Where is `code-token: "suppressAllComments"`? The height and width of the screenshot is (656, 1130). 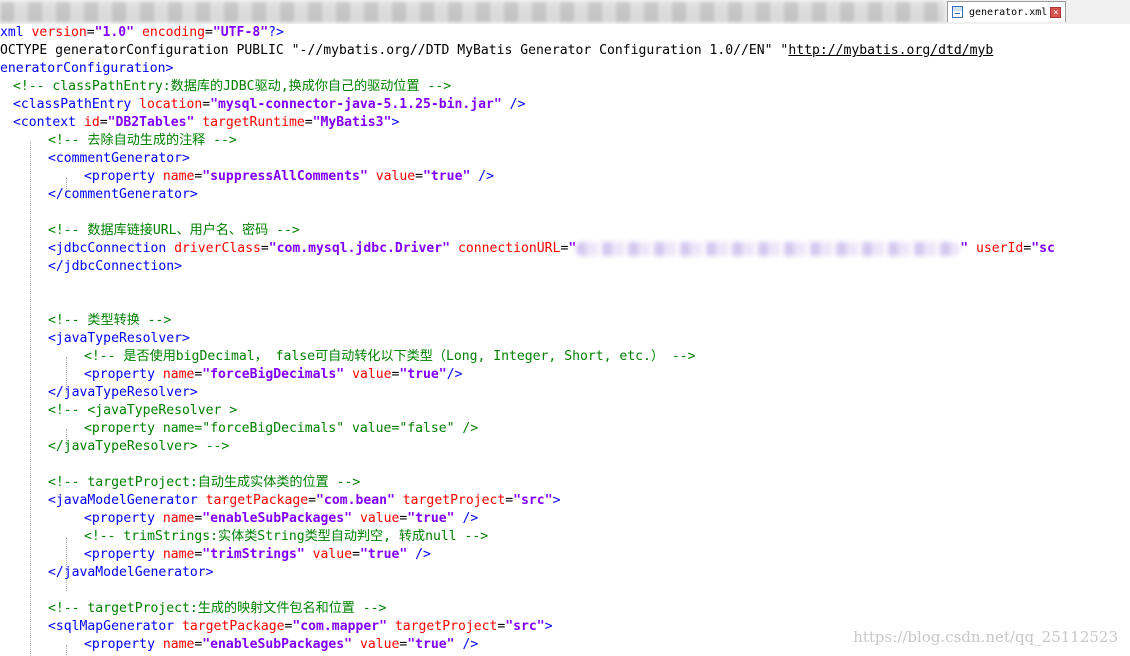 code-token: "suppressAllComments" is located at coordinates (285, 176).